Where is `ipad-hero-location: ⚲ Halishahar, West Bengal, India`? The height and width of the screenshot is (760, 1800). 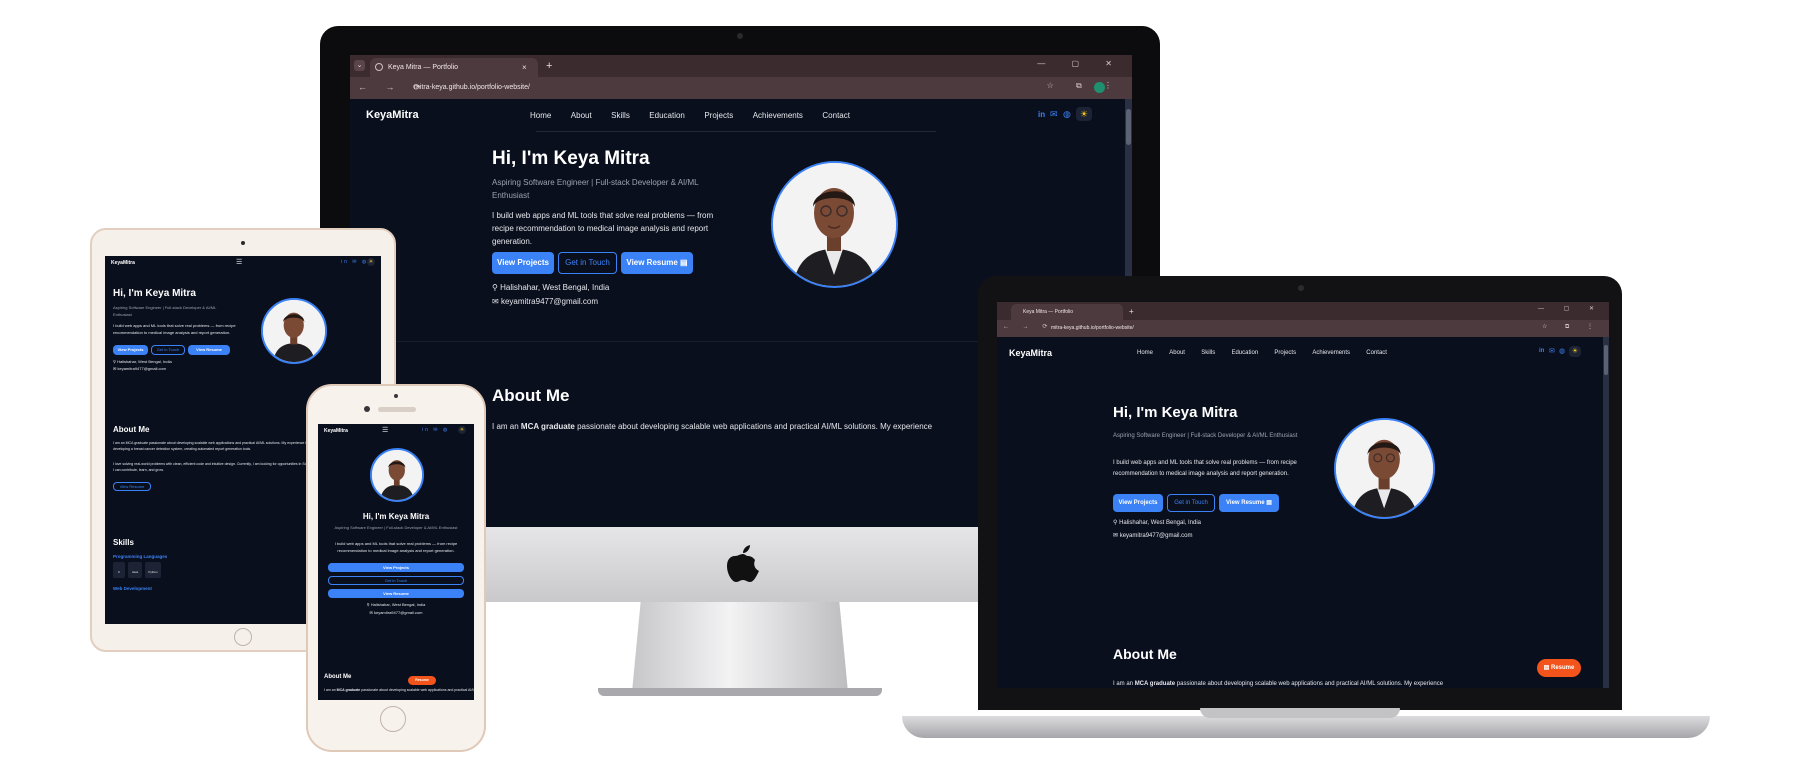 ipad-hero-location: ⚲ Halishahar, West Bengal, India is located at coordinates (142, 361).